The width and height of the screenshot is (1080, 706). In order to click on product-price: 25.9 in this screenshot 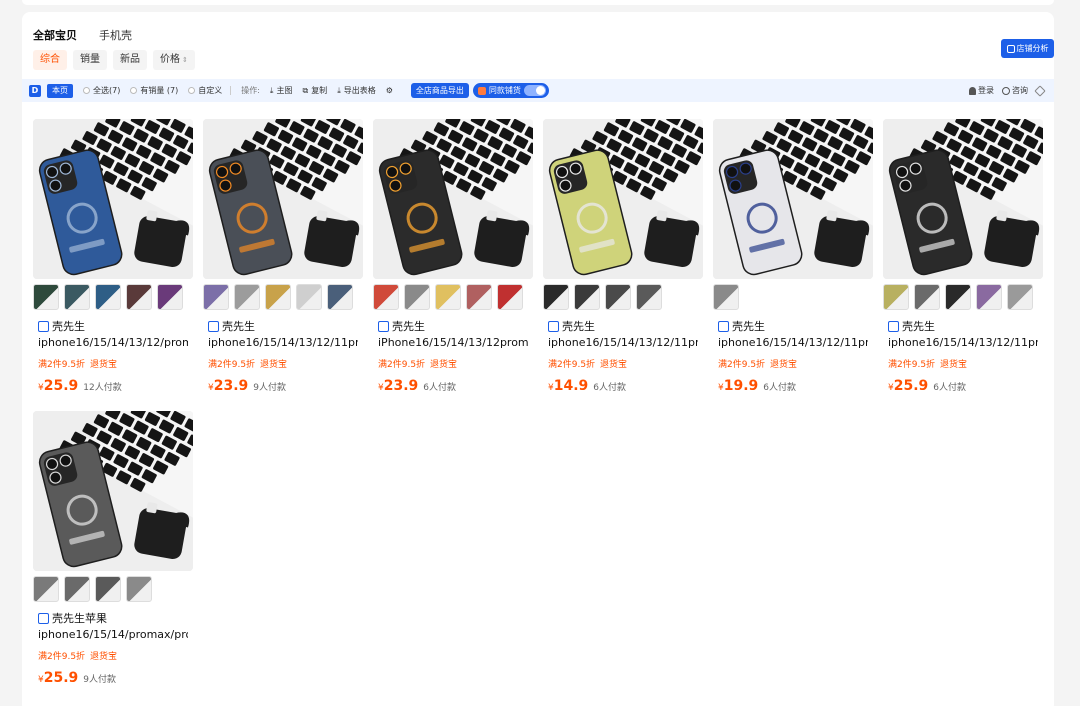, I will do `click(61, 678)`.